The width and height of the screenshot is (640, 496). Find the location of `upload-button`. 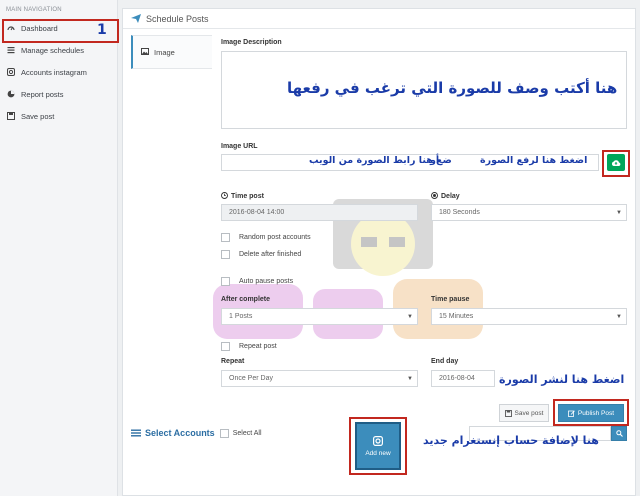

upload-button is located at coordinates (616, 162).